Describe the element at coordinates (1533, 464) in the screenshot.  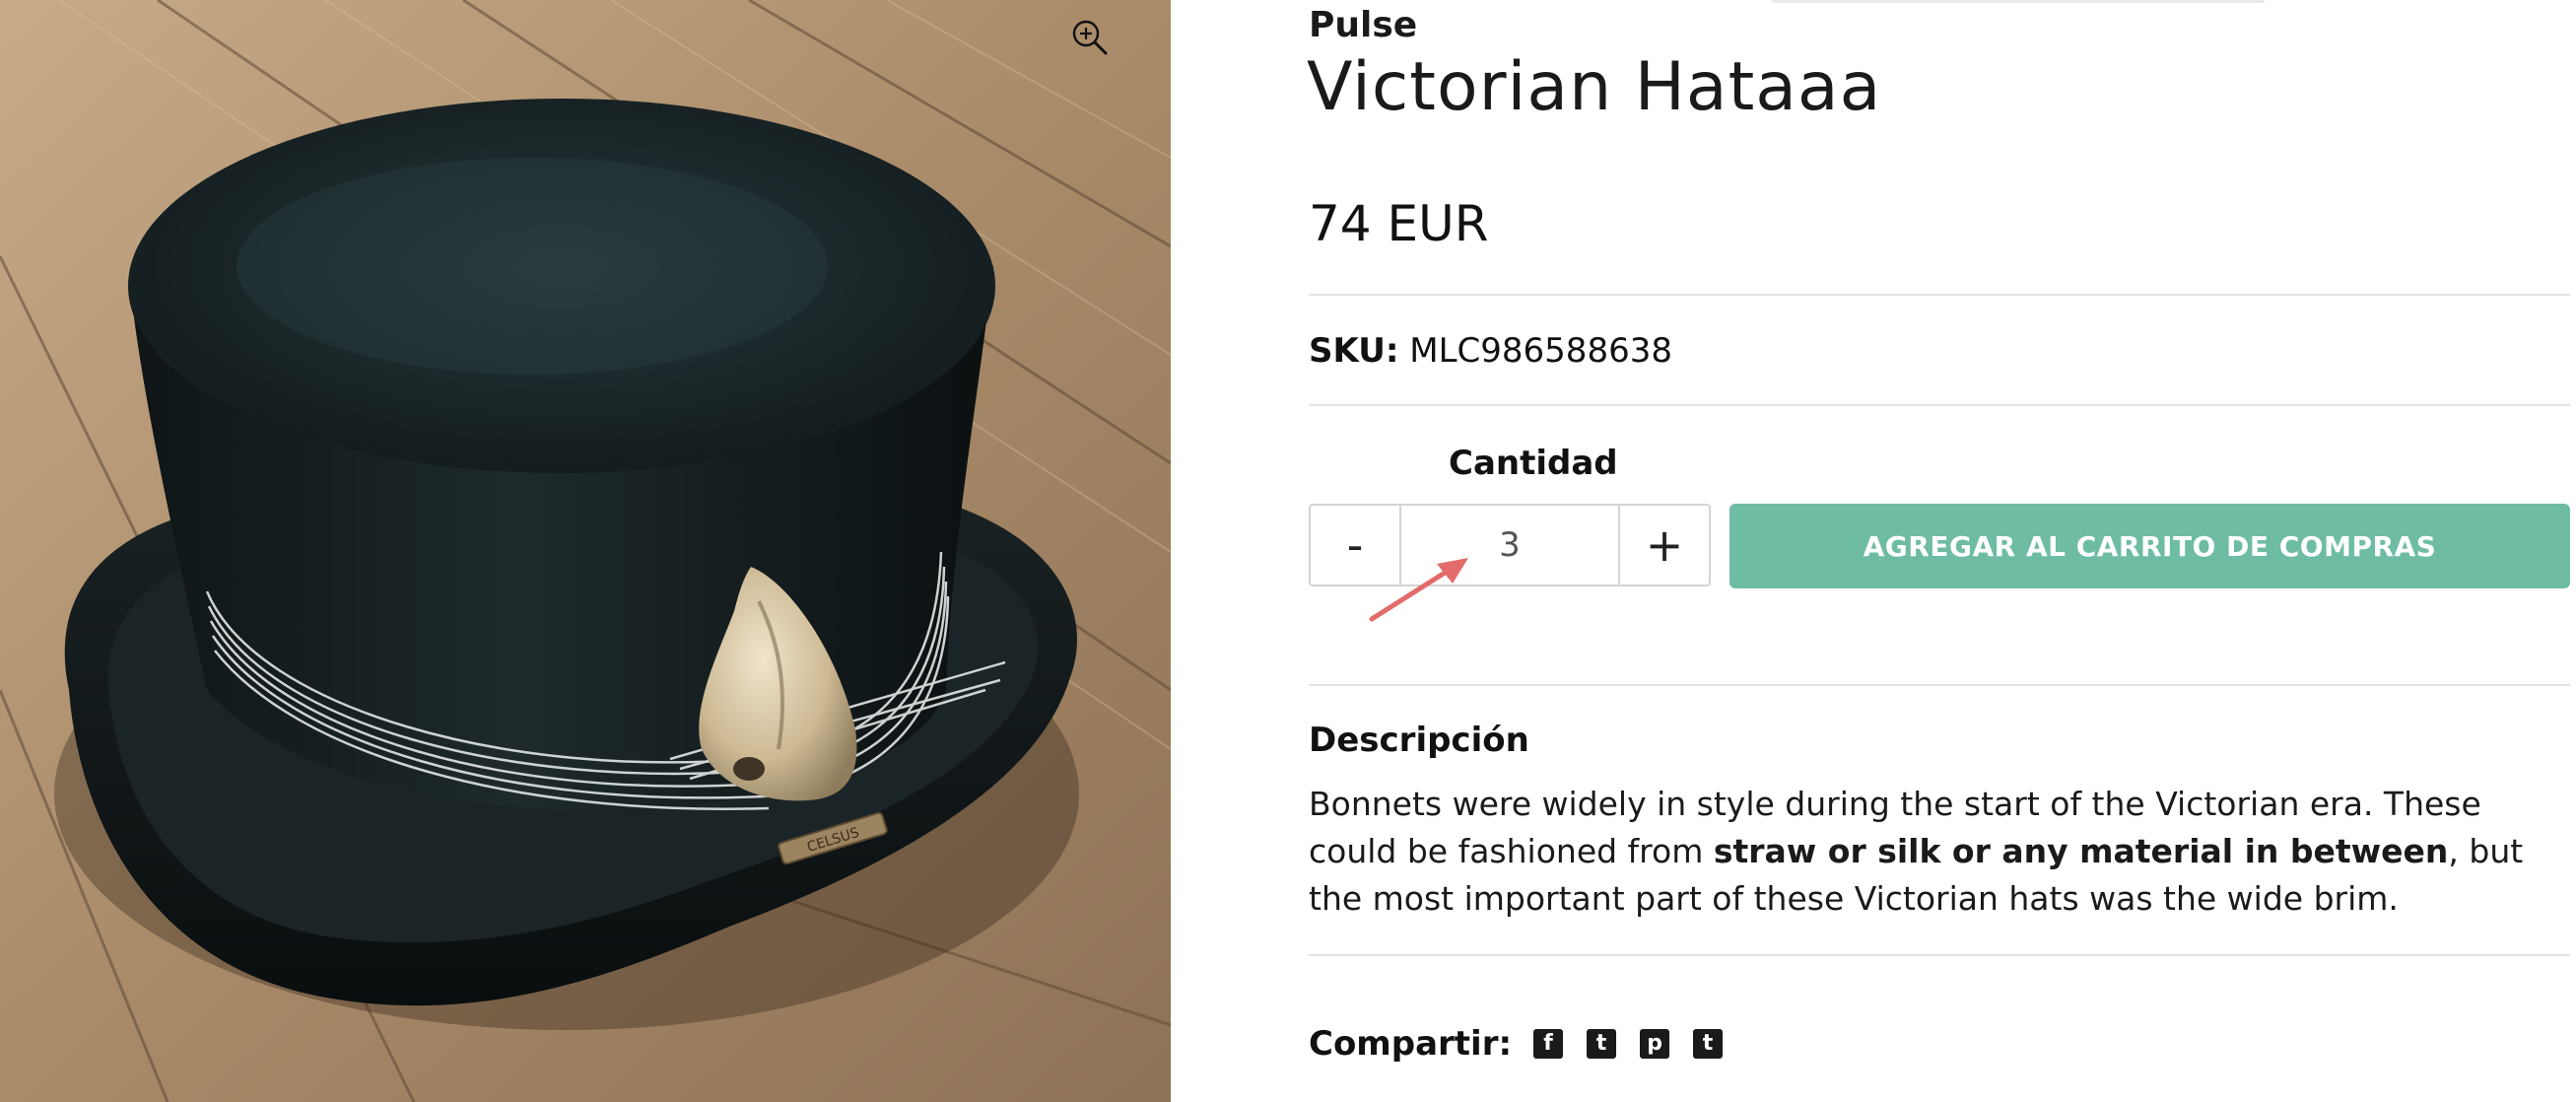
I see `quantity-label: Cantidad` at that location.